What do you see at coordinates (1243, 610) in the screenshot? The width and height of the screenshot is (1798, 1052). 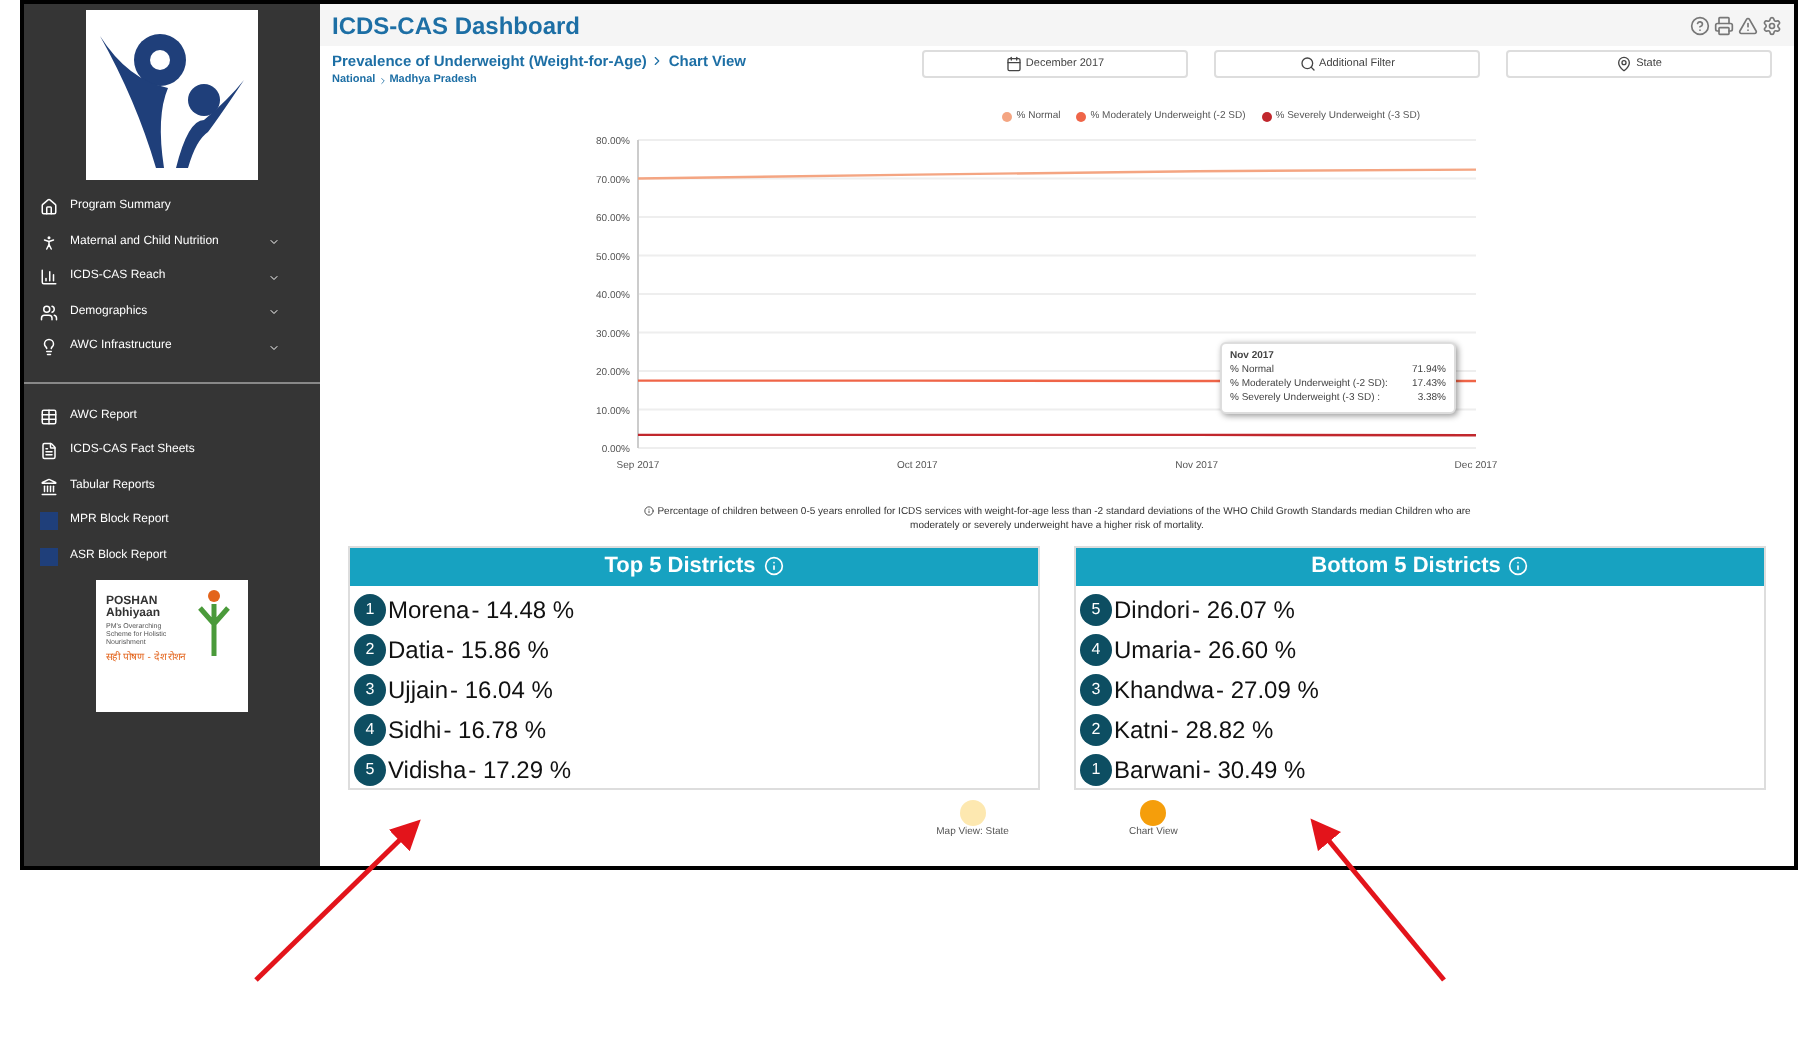 I see `district-value: - 26.07 %` at bounding box center [1243, 610].